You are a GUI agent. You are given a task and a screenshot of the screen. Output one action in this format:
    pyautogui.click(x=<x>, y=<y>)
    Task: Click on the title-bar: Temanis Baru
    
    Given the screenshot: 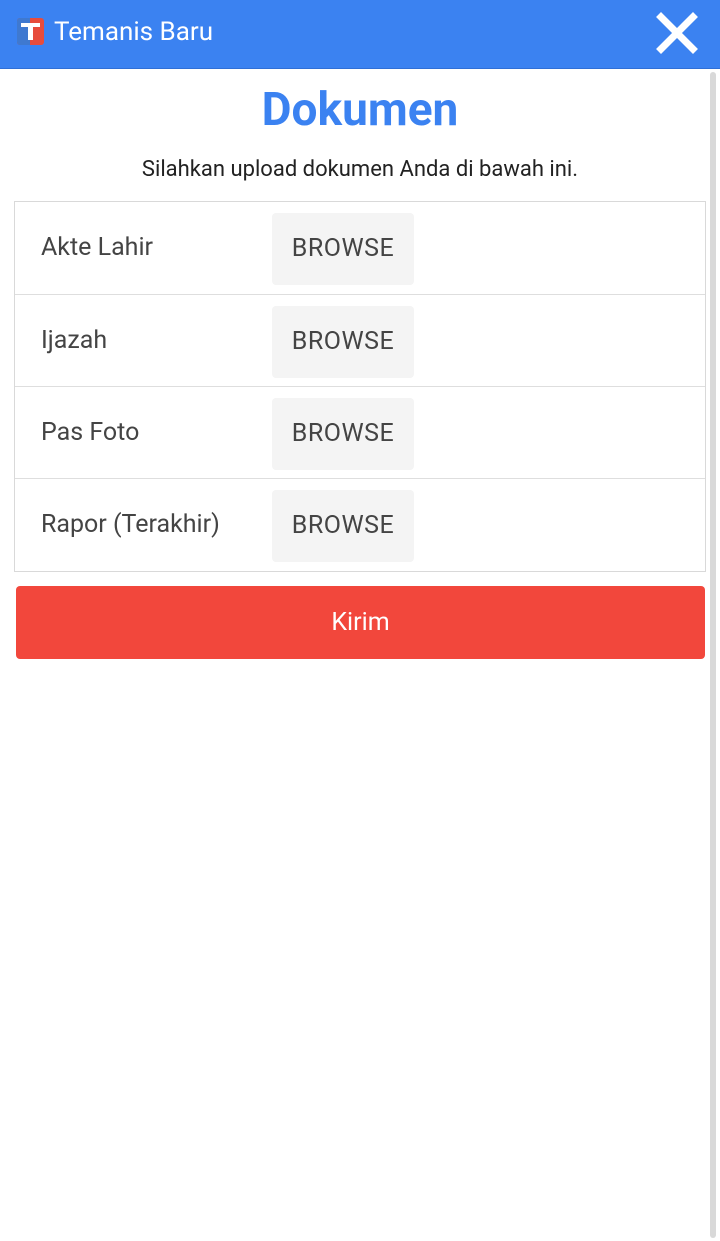 What is the action you would take?
    pyautogui.click(x=360, y=34)
    